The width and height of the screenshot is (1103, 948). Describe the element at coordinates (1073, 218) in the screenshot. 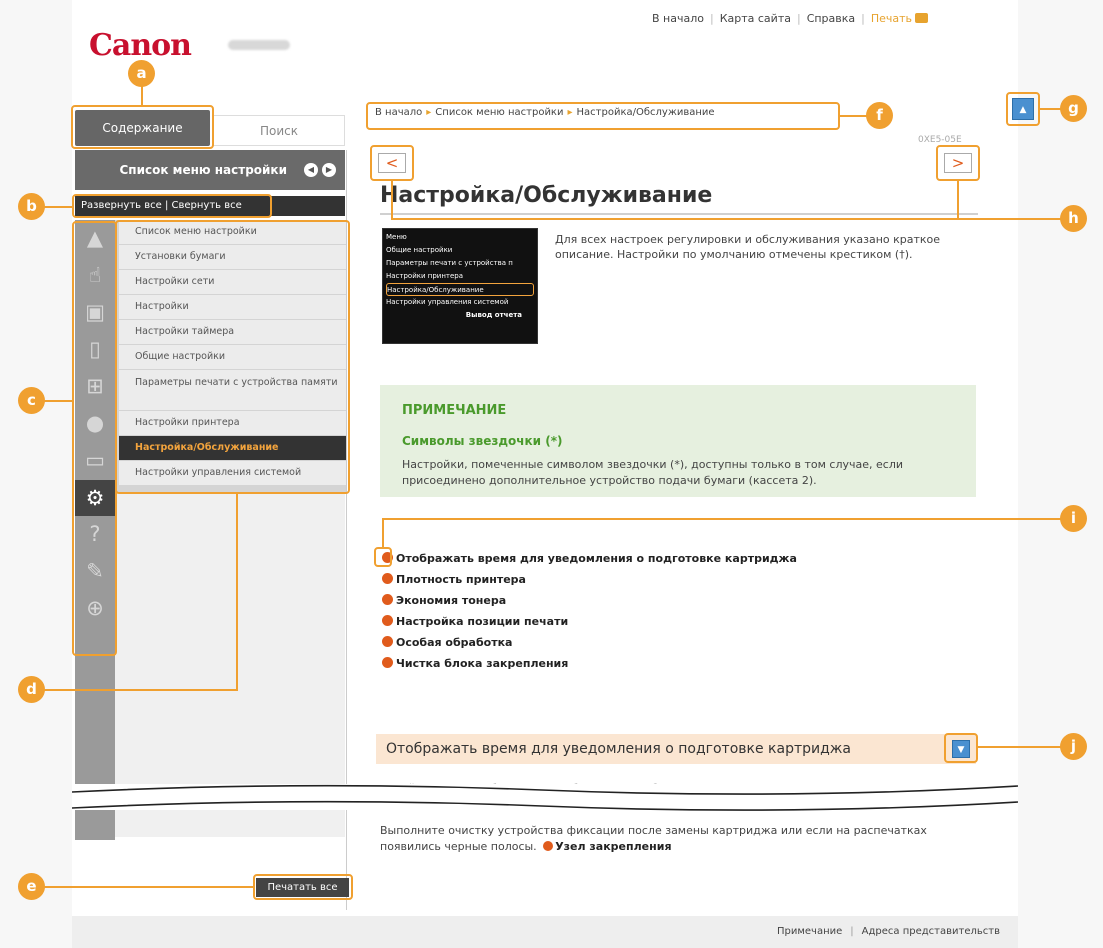

I see `callout-badge-h: h` at that location.